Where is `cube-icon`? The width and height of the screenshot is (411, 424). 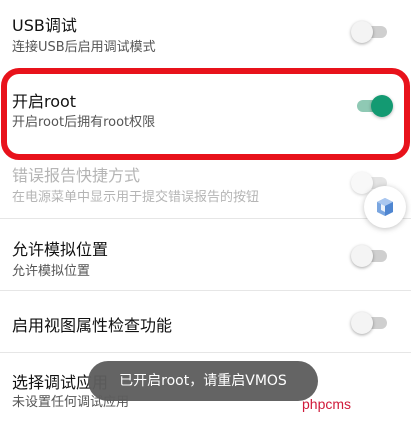
cube-icon is located at coordinates (385, 207).